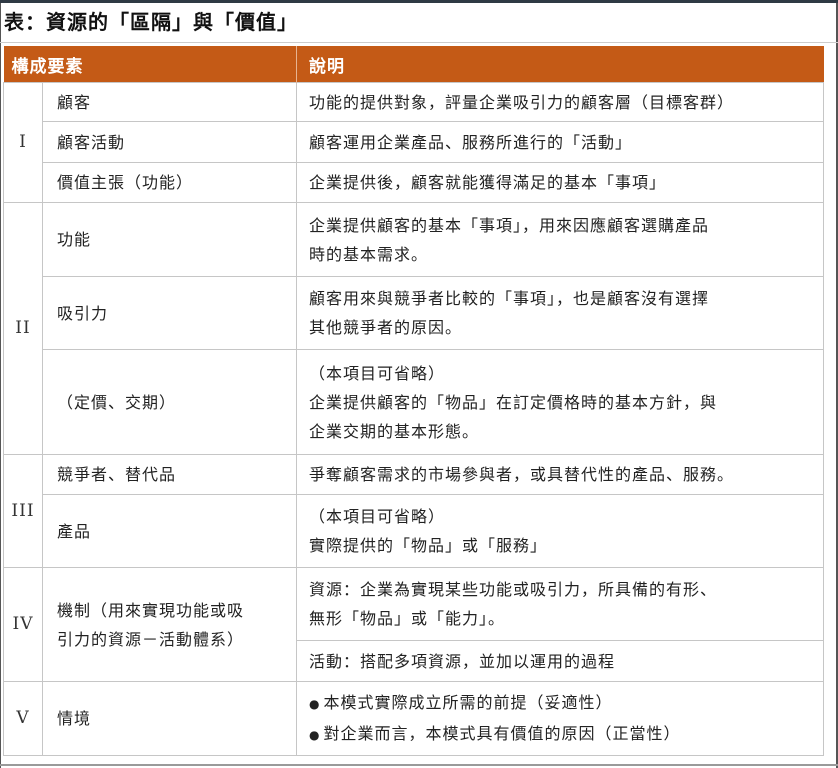  What do you see at coordinates (169, 102) in the screenshot?
I see `element-name: 顧客` at bounding box center [169, 102].